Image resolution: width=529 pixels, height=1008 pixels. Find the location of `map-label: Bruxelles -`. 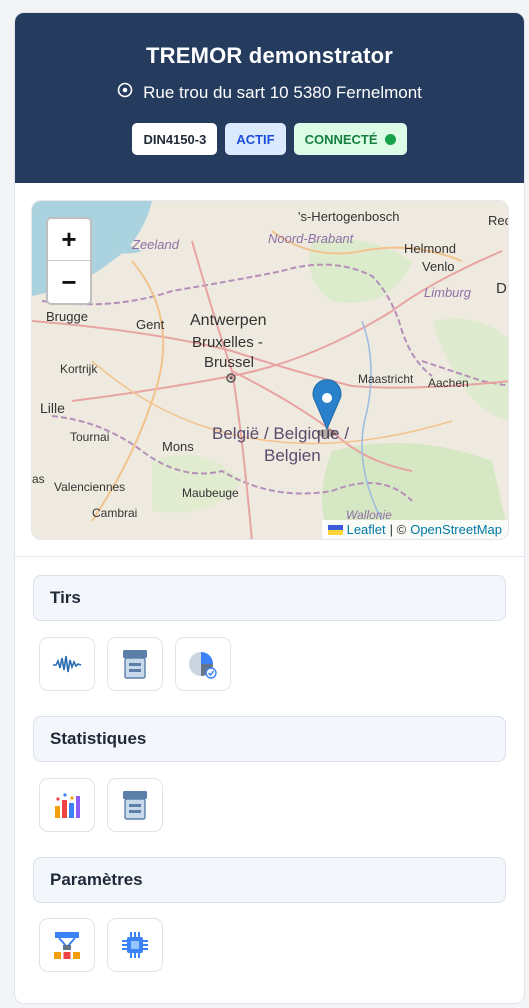

map-label: Bruxelles - is located at coordinates (227, 342).